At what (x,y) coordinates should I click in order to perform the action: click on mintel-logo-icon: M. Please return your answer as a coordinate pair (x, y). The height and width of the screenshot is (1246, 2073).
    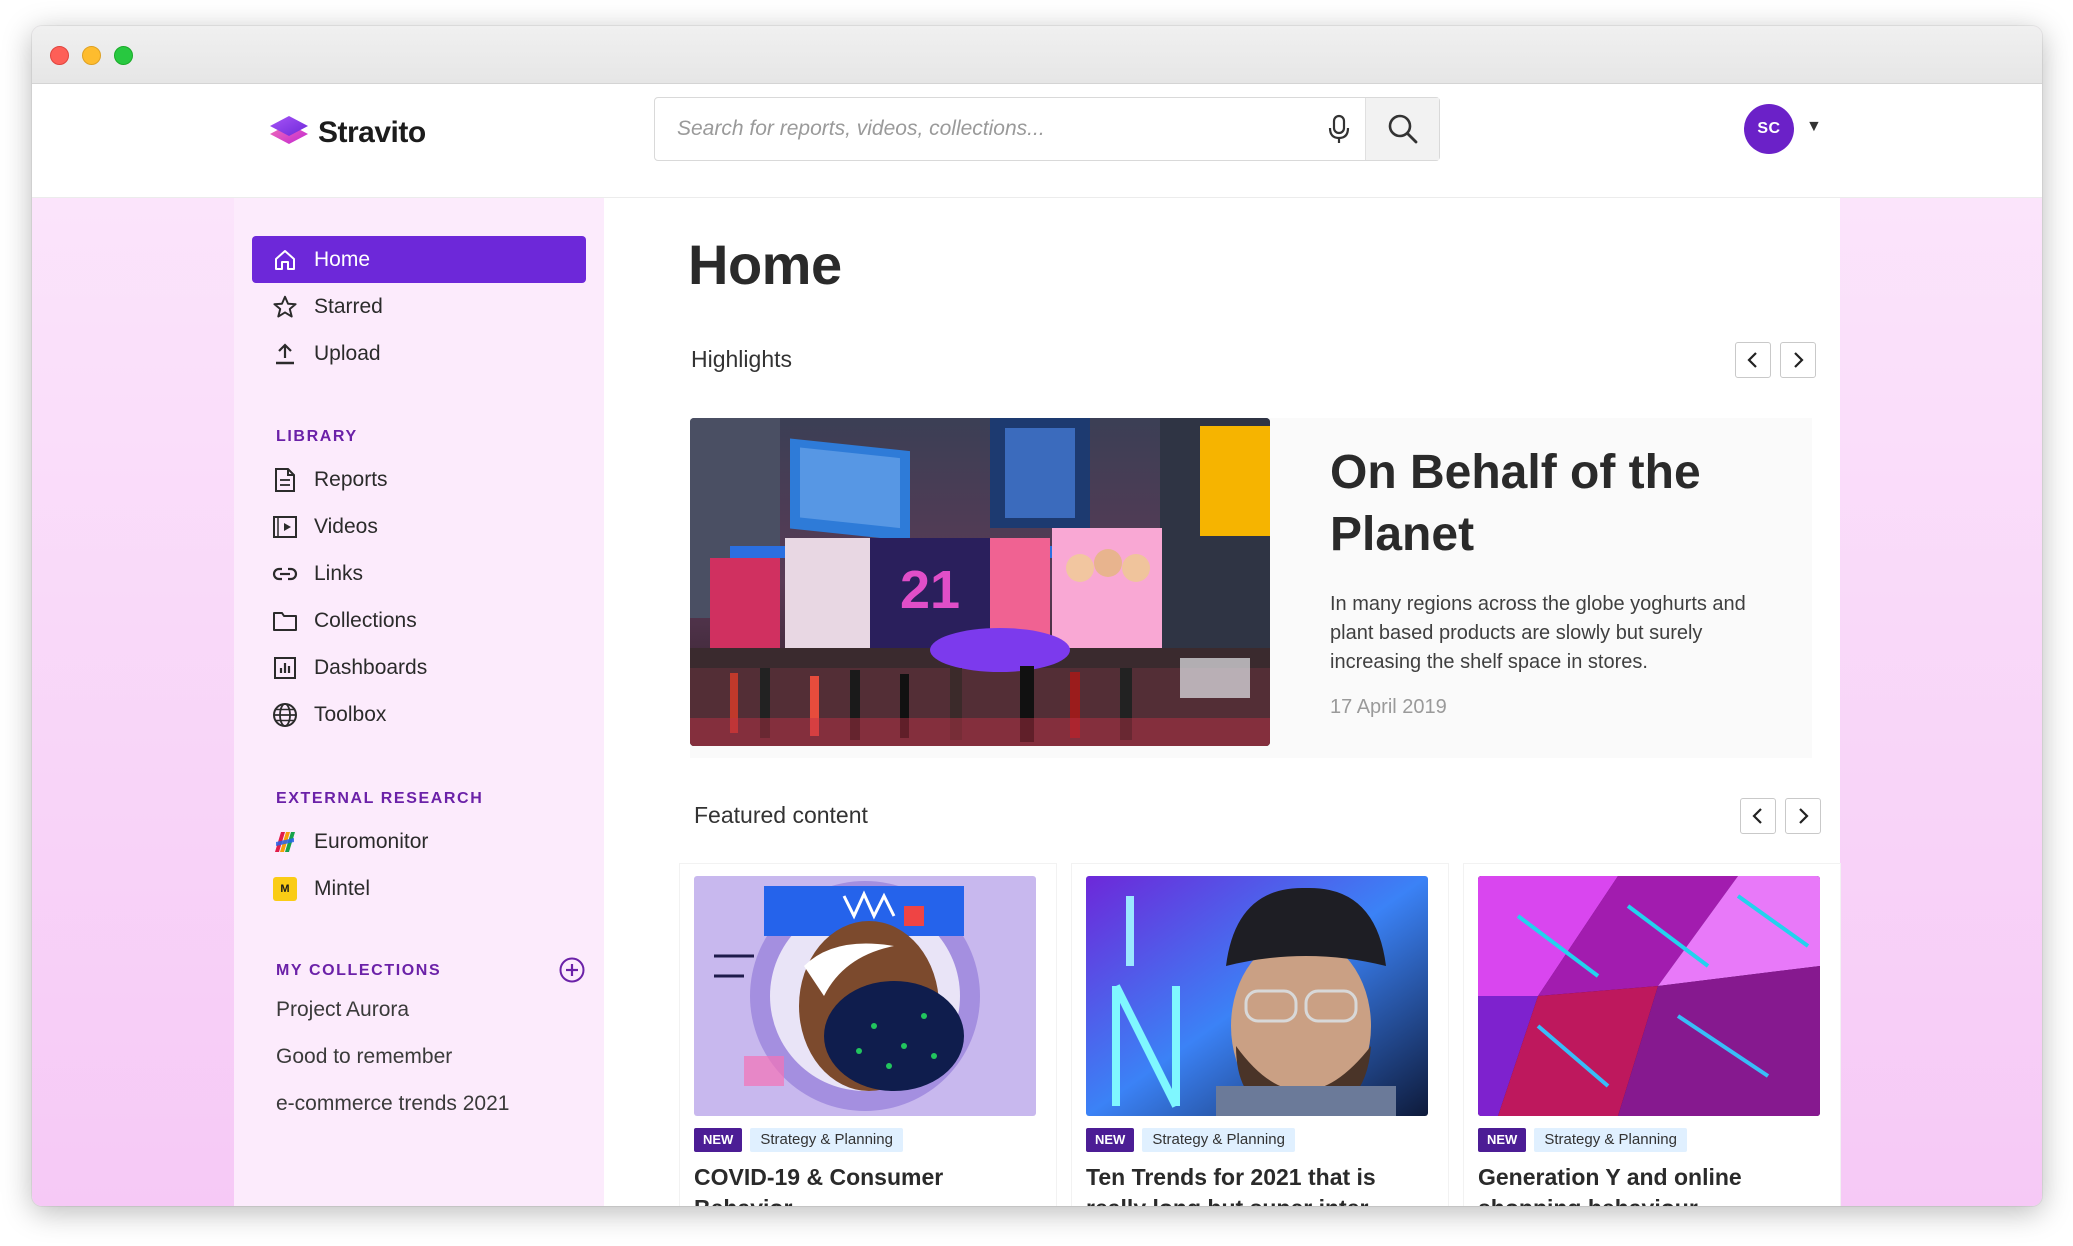
    Looking at the image, I should click on (285, 889).